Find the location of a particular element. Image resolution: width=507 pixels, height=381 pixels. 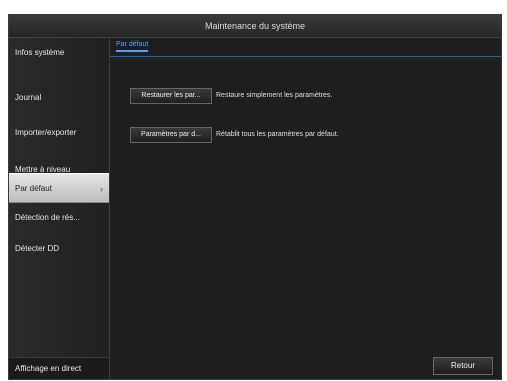

sidebar-item-infos-systeme: Infos système is located at coordinates (59, 53).